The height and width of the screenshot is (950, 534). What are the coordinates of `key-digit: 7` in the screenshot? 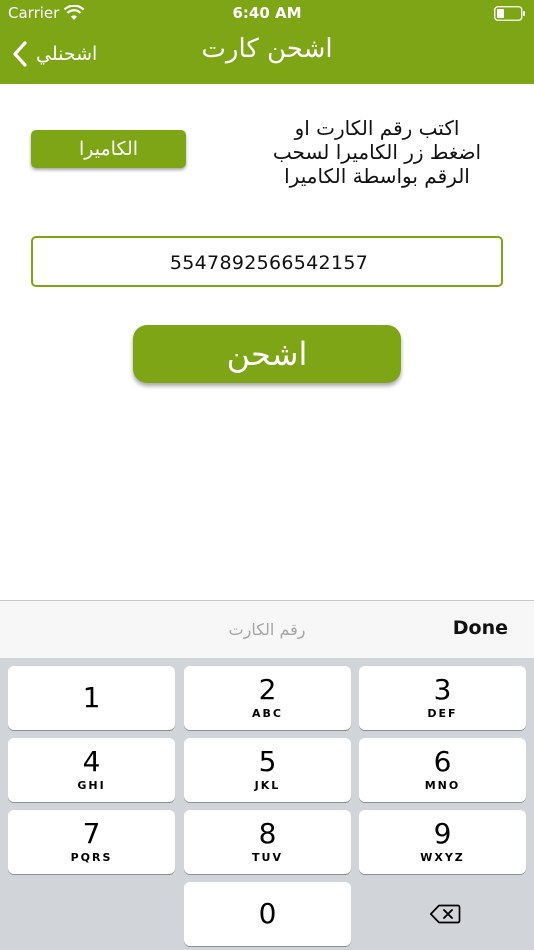 It's located at (91, 833).